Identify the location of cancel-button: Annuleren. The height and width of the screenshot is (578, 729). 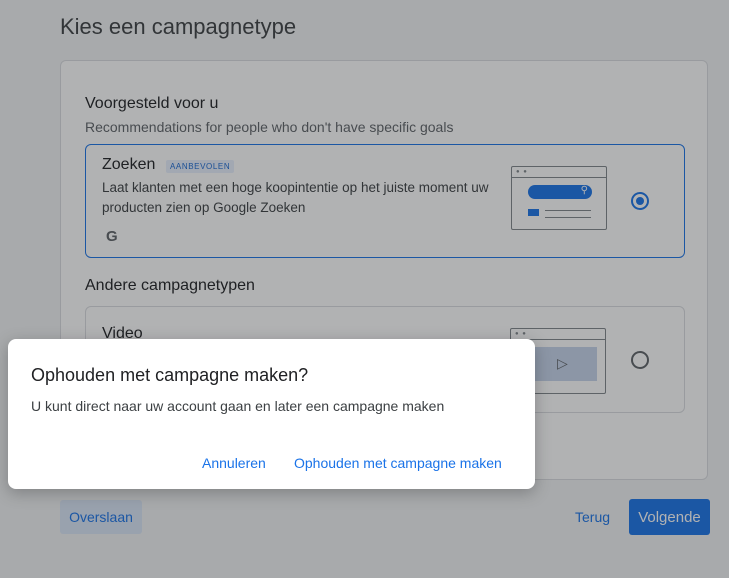
(234, 463).